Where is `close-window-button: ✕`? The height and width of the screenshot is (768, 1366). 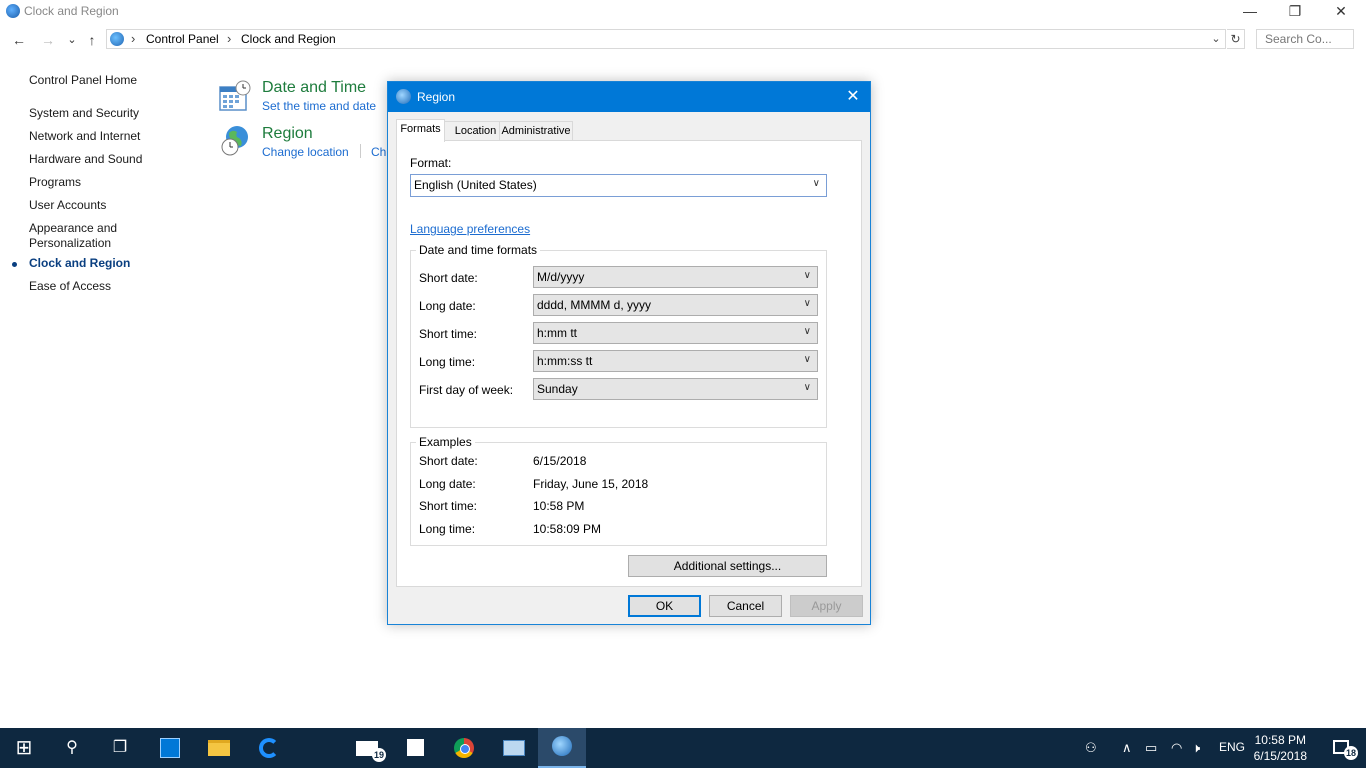 close-window-button: ✕ is located at coordinates (1341, 12).